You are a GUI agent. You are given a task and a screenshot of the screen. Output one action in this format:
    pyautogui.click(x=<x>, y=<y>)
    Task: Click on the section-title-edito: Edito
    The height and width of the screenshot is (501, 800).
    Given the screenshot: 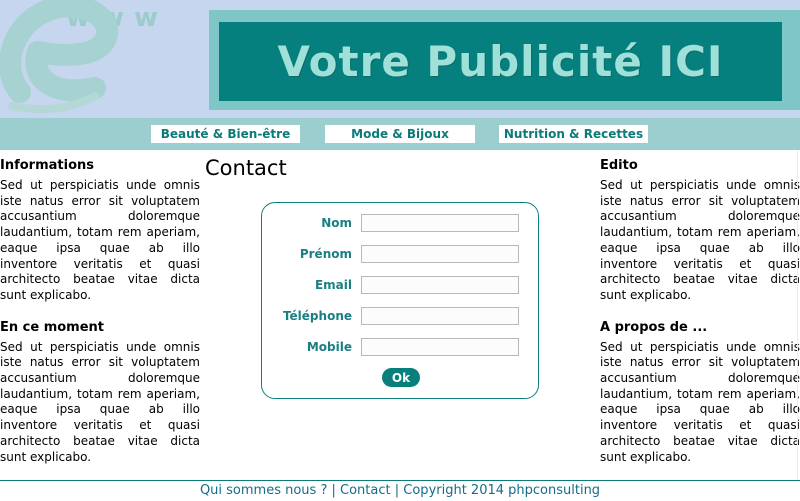 What is the action you would take?
    pyautogui.click(x=619, y=165)
    